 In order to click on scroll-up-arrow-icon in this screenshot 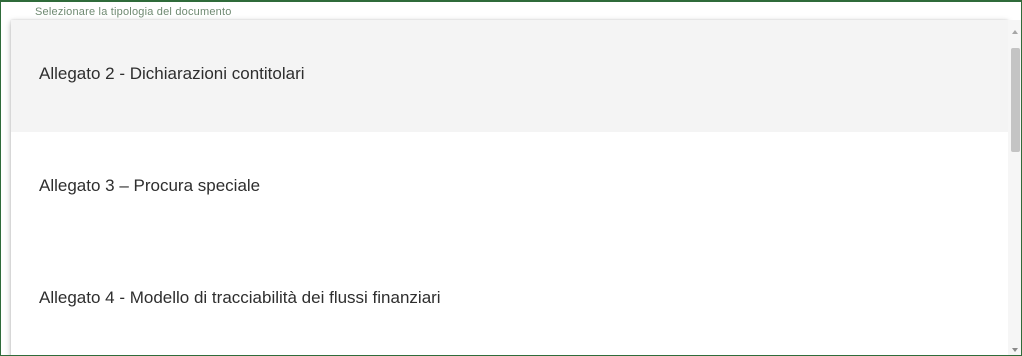, I will do `click(1015, 32)`.